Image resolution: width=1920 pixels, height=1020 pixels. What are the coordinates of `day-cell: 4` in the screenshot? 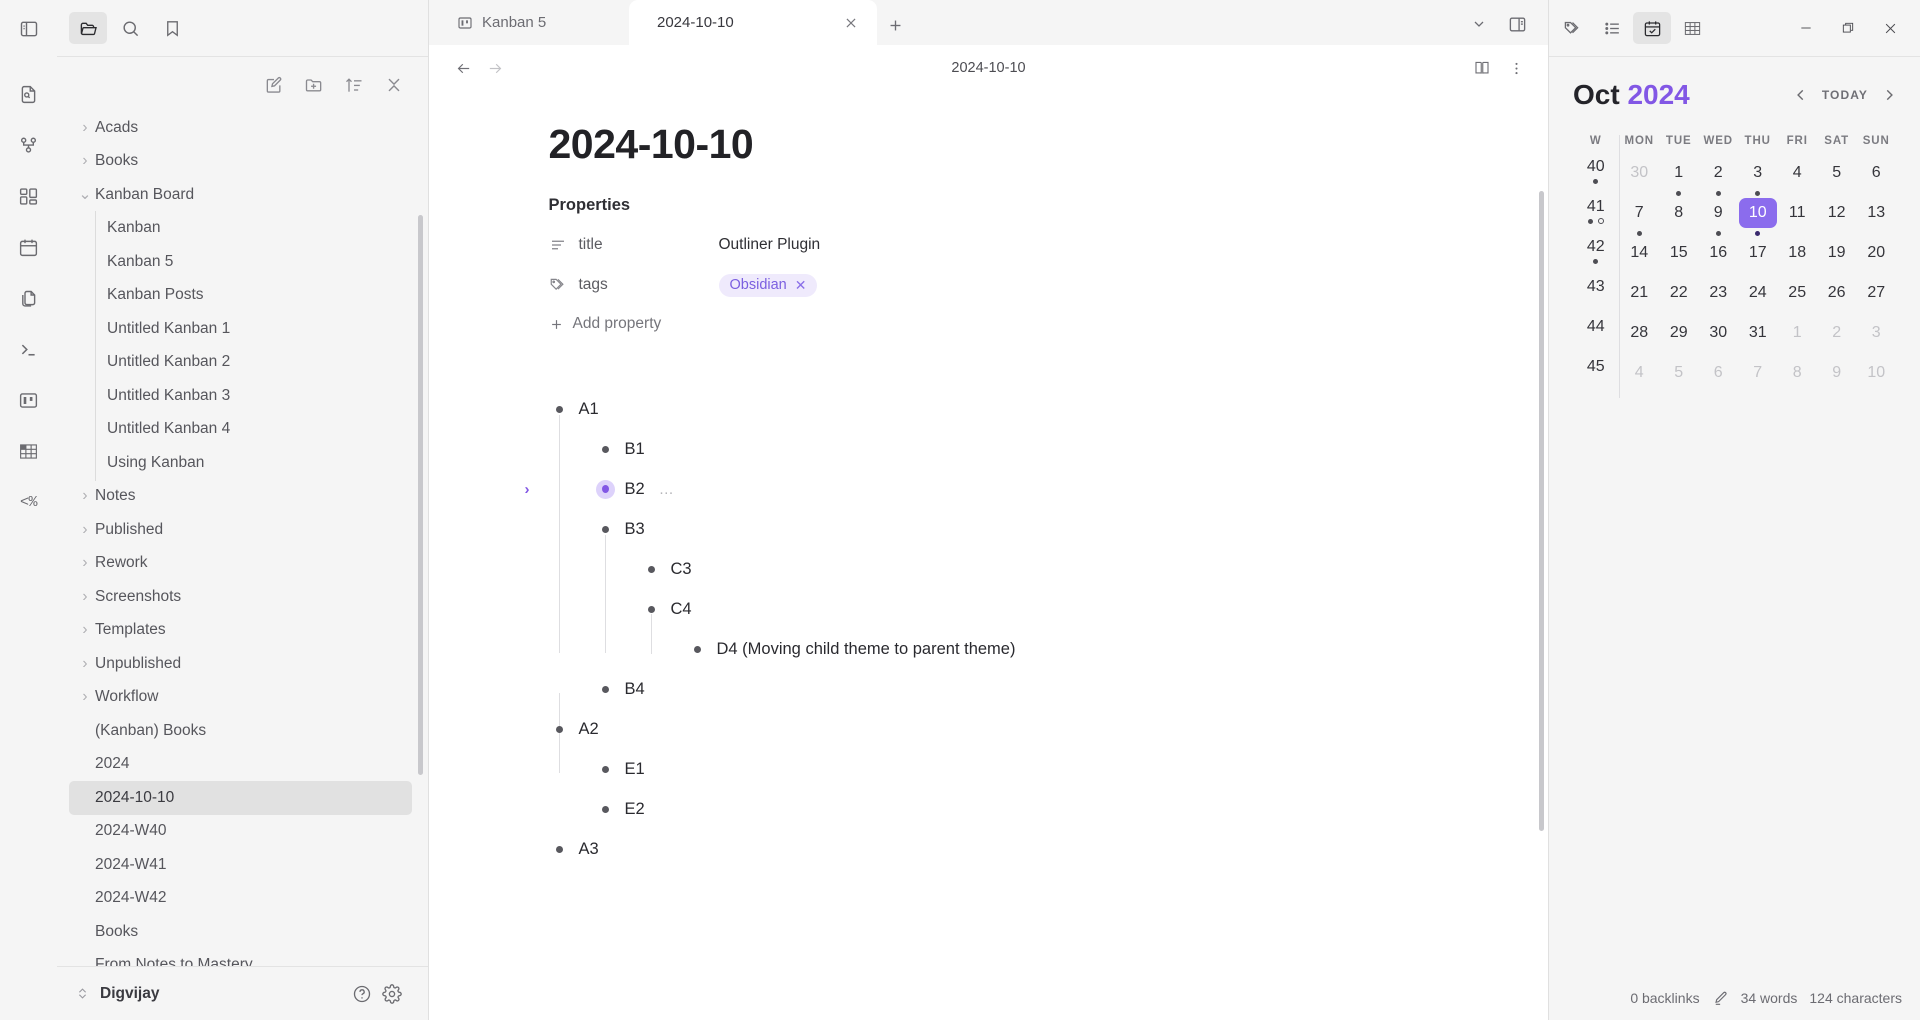 It's located at (1639, 378).